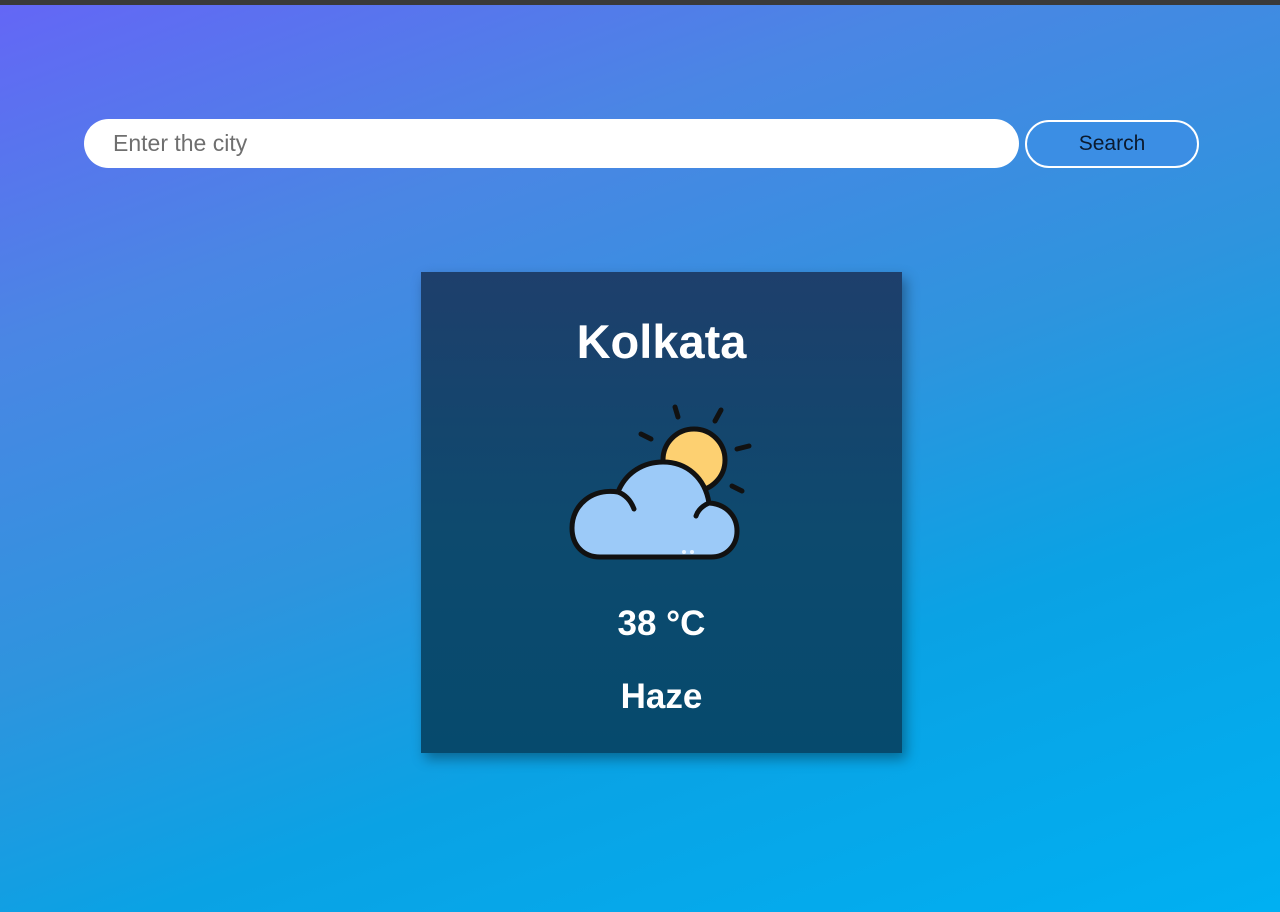 The image size is (1280, 912). I want to click on search-bar: Search, so click(641, 144).